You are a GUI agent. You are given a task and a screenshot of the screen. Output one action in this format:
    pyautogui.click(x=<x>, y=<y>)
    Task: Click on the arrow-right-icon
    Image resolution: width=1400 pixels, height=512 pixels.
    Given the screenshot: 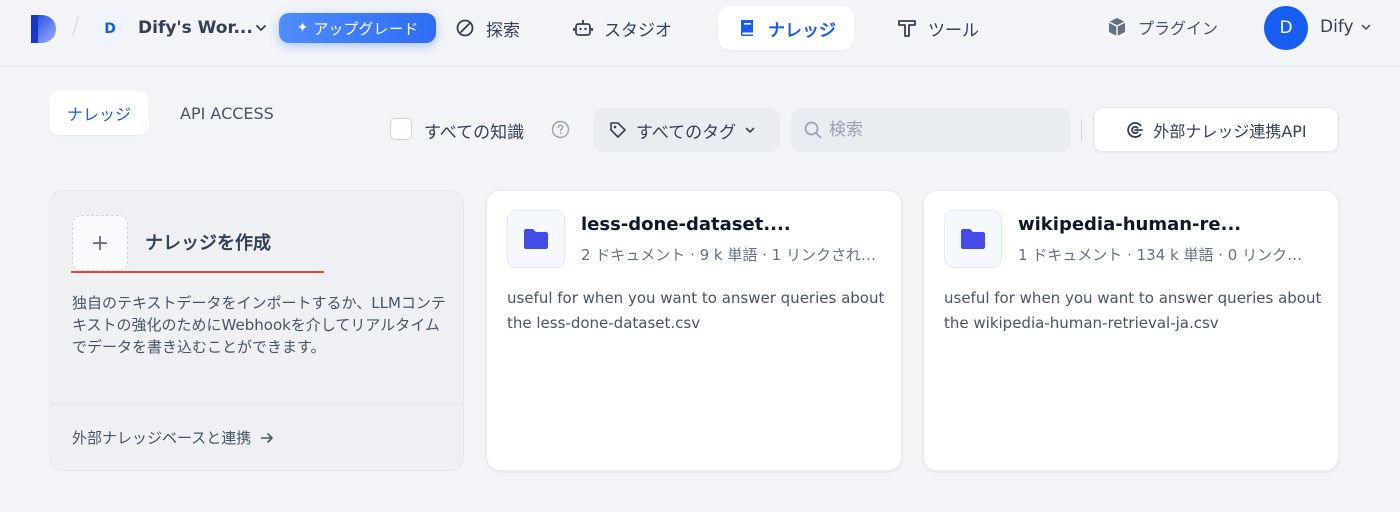 What is the action you would take?
    pyautogui.click(x=267, y=437)
    